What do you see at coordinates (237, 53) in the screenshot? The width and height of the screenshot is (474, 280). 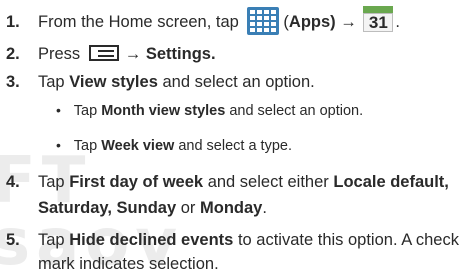 I see `step-2: 2. Press → Settings.` at bounding box center [237, 53].